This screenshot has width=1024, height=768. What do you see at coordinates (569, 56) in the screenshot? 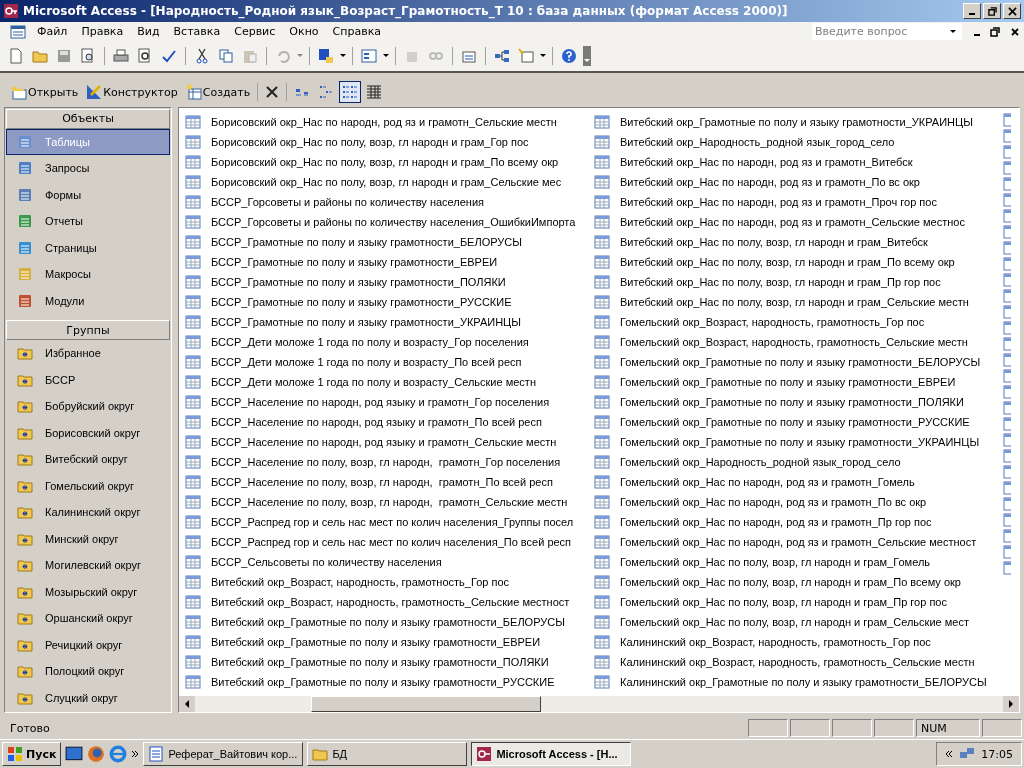
I see `help-icon` at bounding box center [569, 56].